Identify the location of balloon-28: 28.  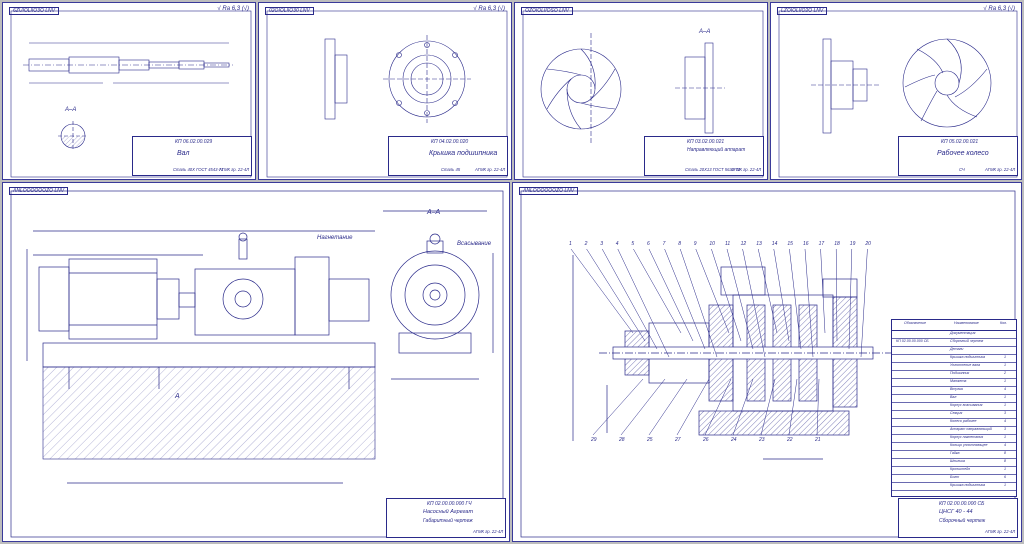
(622, 440).